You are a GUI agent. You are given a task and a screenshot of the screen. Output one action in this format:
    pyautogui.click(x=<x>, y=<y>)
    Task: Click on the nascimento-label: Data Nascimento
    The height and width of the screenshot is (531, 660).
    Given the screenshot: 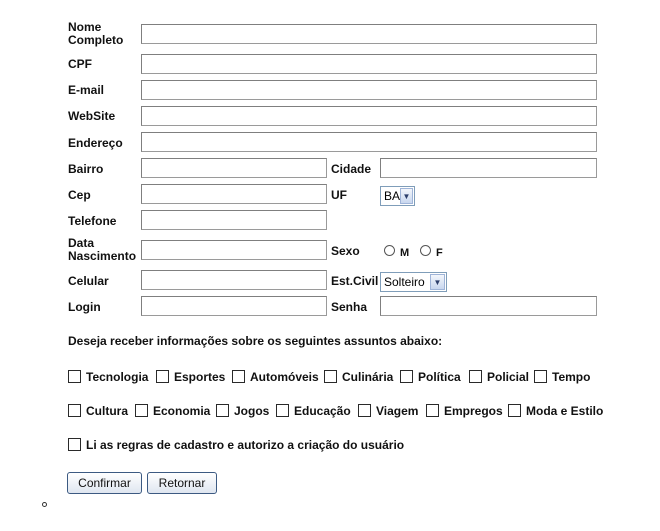 What is the action you would take?
    pyautogui.click(x=102, y=249)
    